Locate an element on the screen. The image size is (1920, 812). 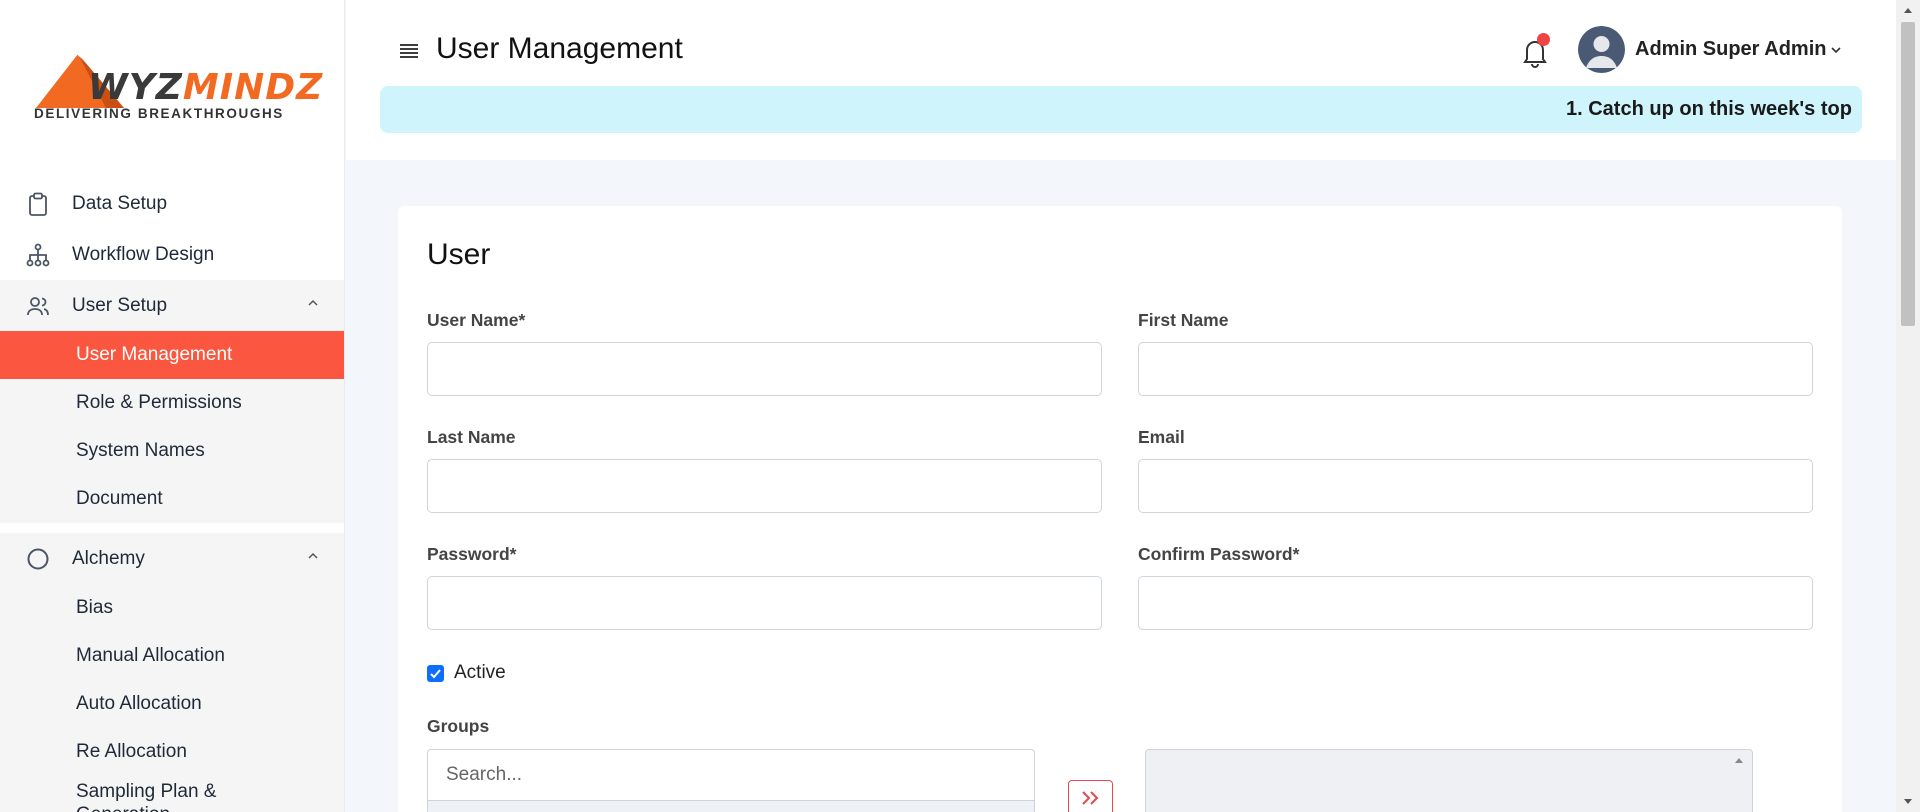
circle-icon is located at coordinates (38, 559).